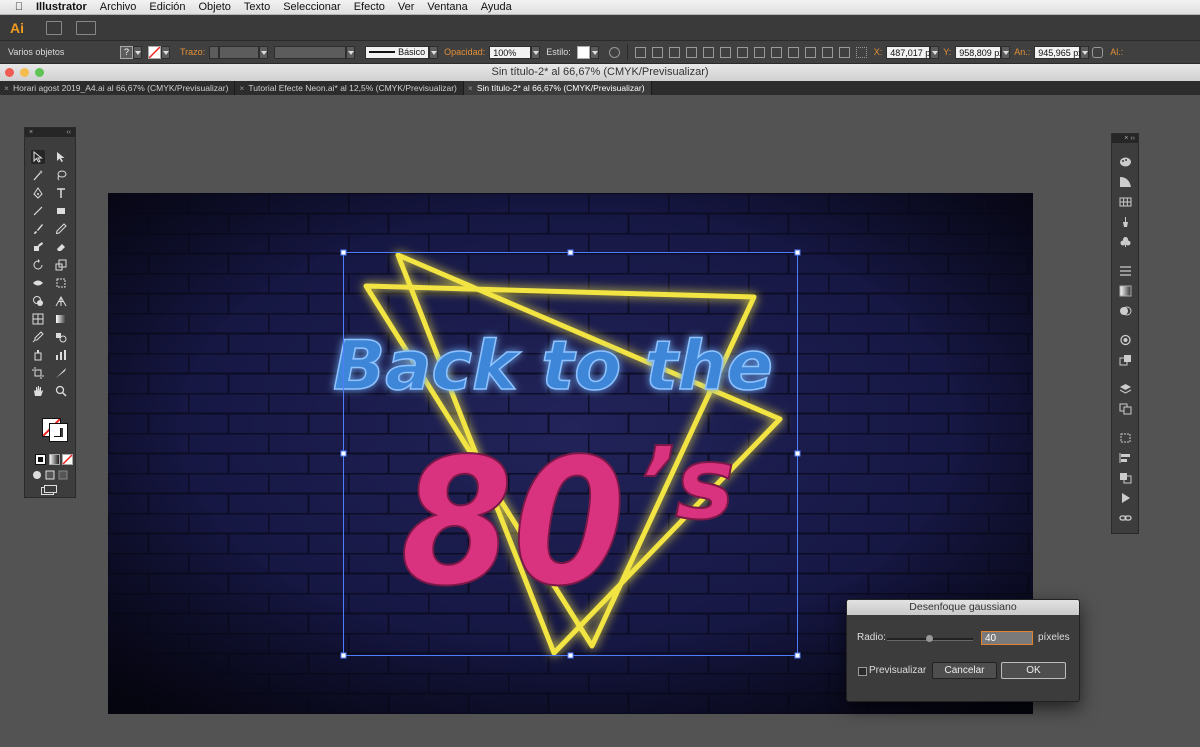 Image resolution: width=1200 pixels, height=747 pixels. I want to click on slice-tool-icon, so click(61, 373).